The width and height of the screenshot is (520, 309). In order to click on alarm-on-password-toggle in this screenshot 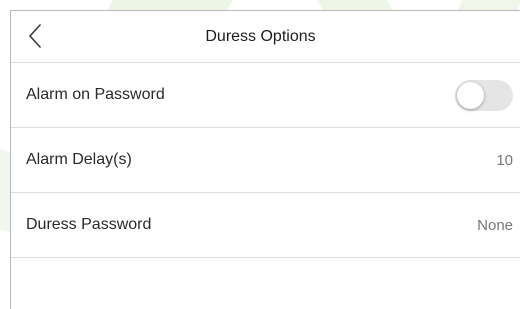, I will do `click(484, 95)`.